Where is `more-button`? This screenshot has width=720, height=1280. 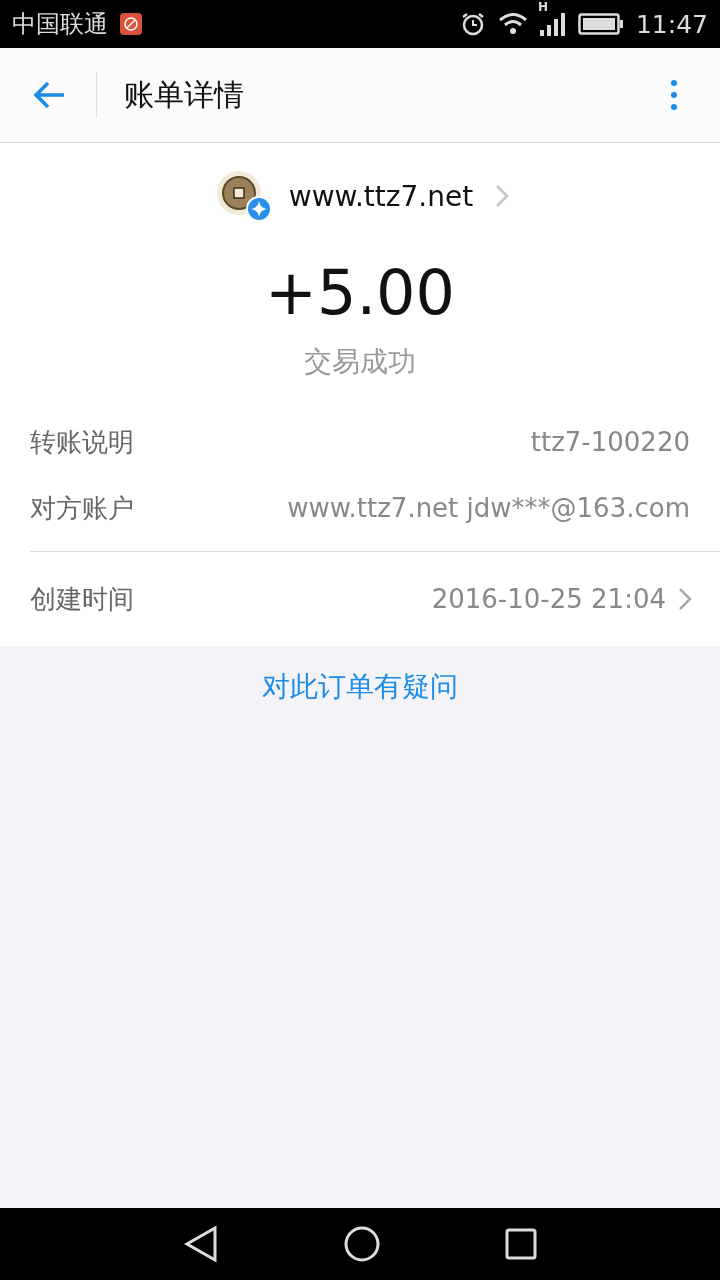
more-button is located at coordinates (674, 95).